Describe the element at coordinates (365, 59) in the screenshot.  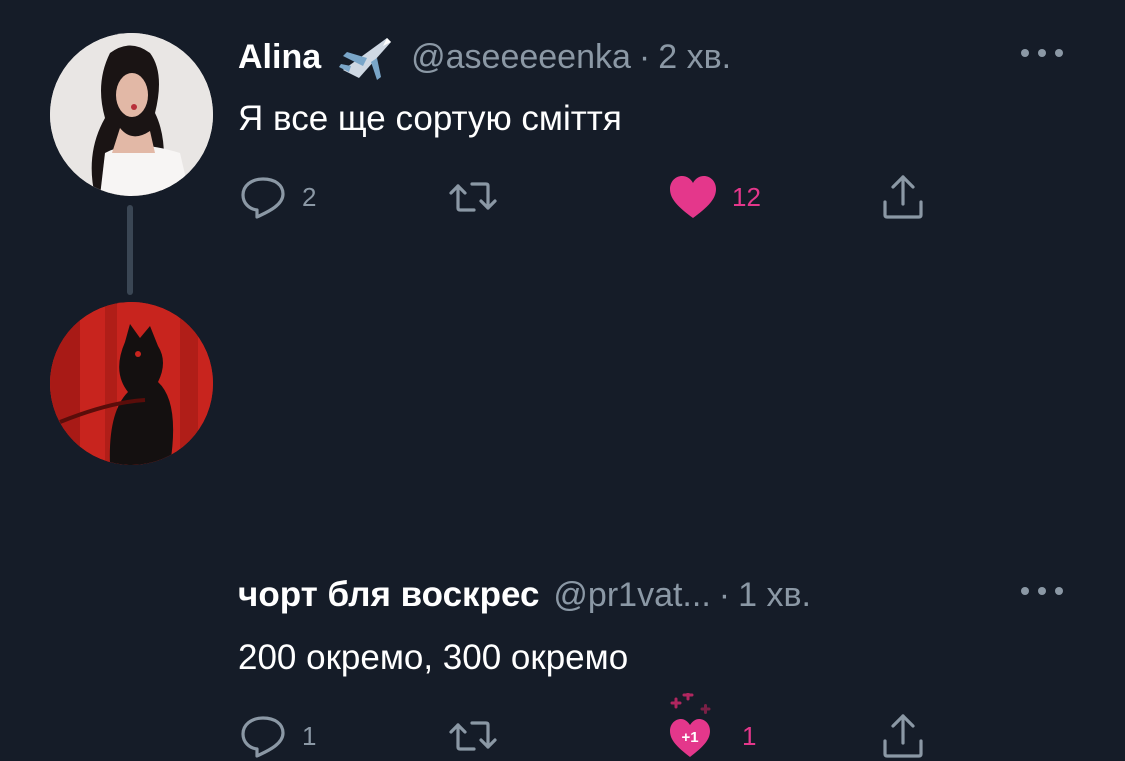
I see `airplane-icon` at that location.